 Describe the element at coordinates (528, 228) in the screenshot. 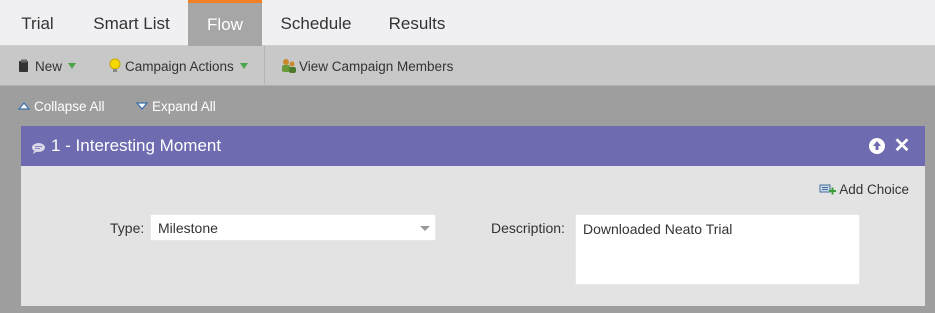

I see `description-label: Description:` at that location.